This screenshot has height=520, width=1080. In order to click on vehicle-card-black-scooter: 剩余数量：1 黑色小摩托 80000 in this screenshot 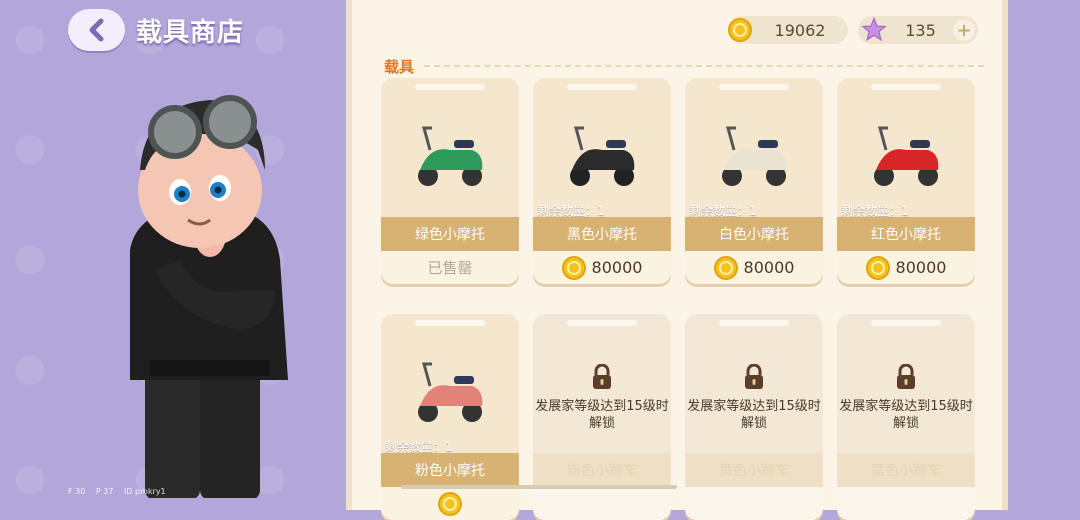, I will do `click(602, 181)`.